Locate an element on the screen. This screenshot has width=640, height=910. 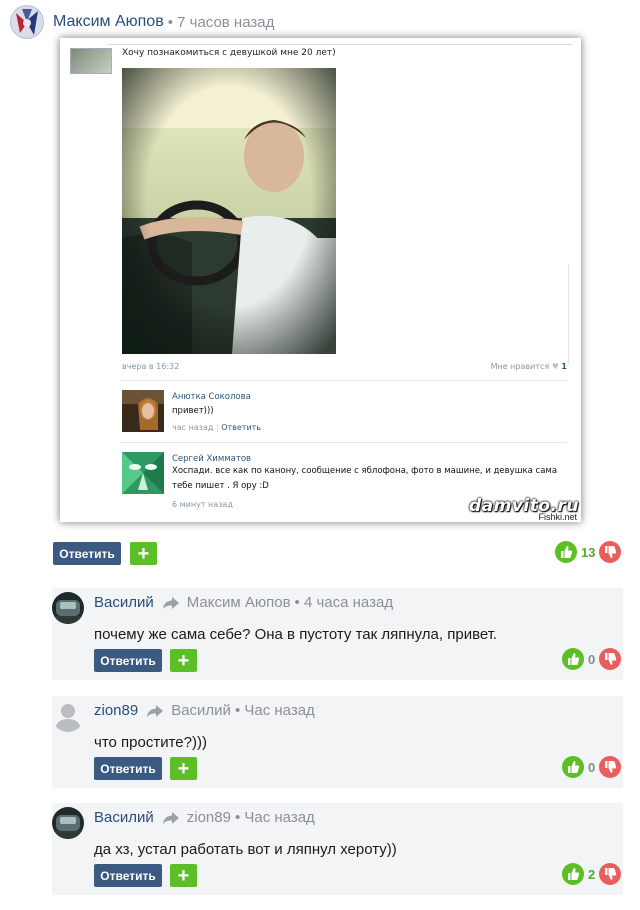
comment-time: 6 минут назад is located at coordinates (202, 504).